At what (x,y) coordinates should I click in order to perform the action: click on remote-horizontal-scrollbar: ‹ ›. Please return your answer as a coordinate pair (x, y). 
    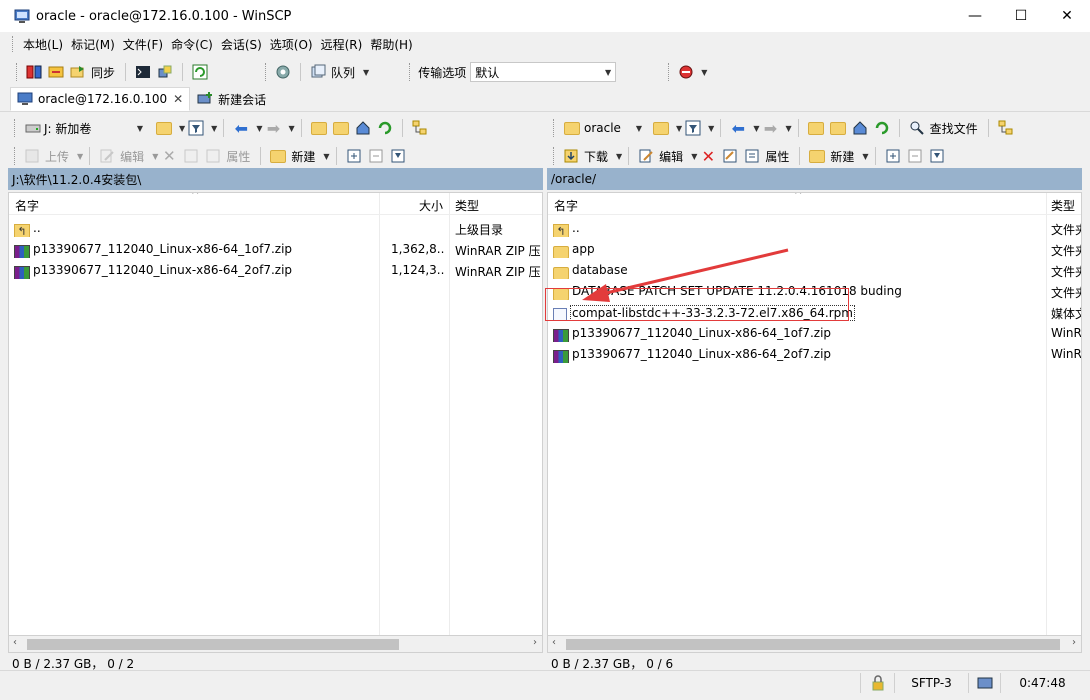
    Looking at the image, I should click on (814, 644).